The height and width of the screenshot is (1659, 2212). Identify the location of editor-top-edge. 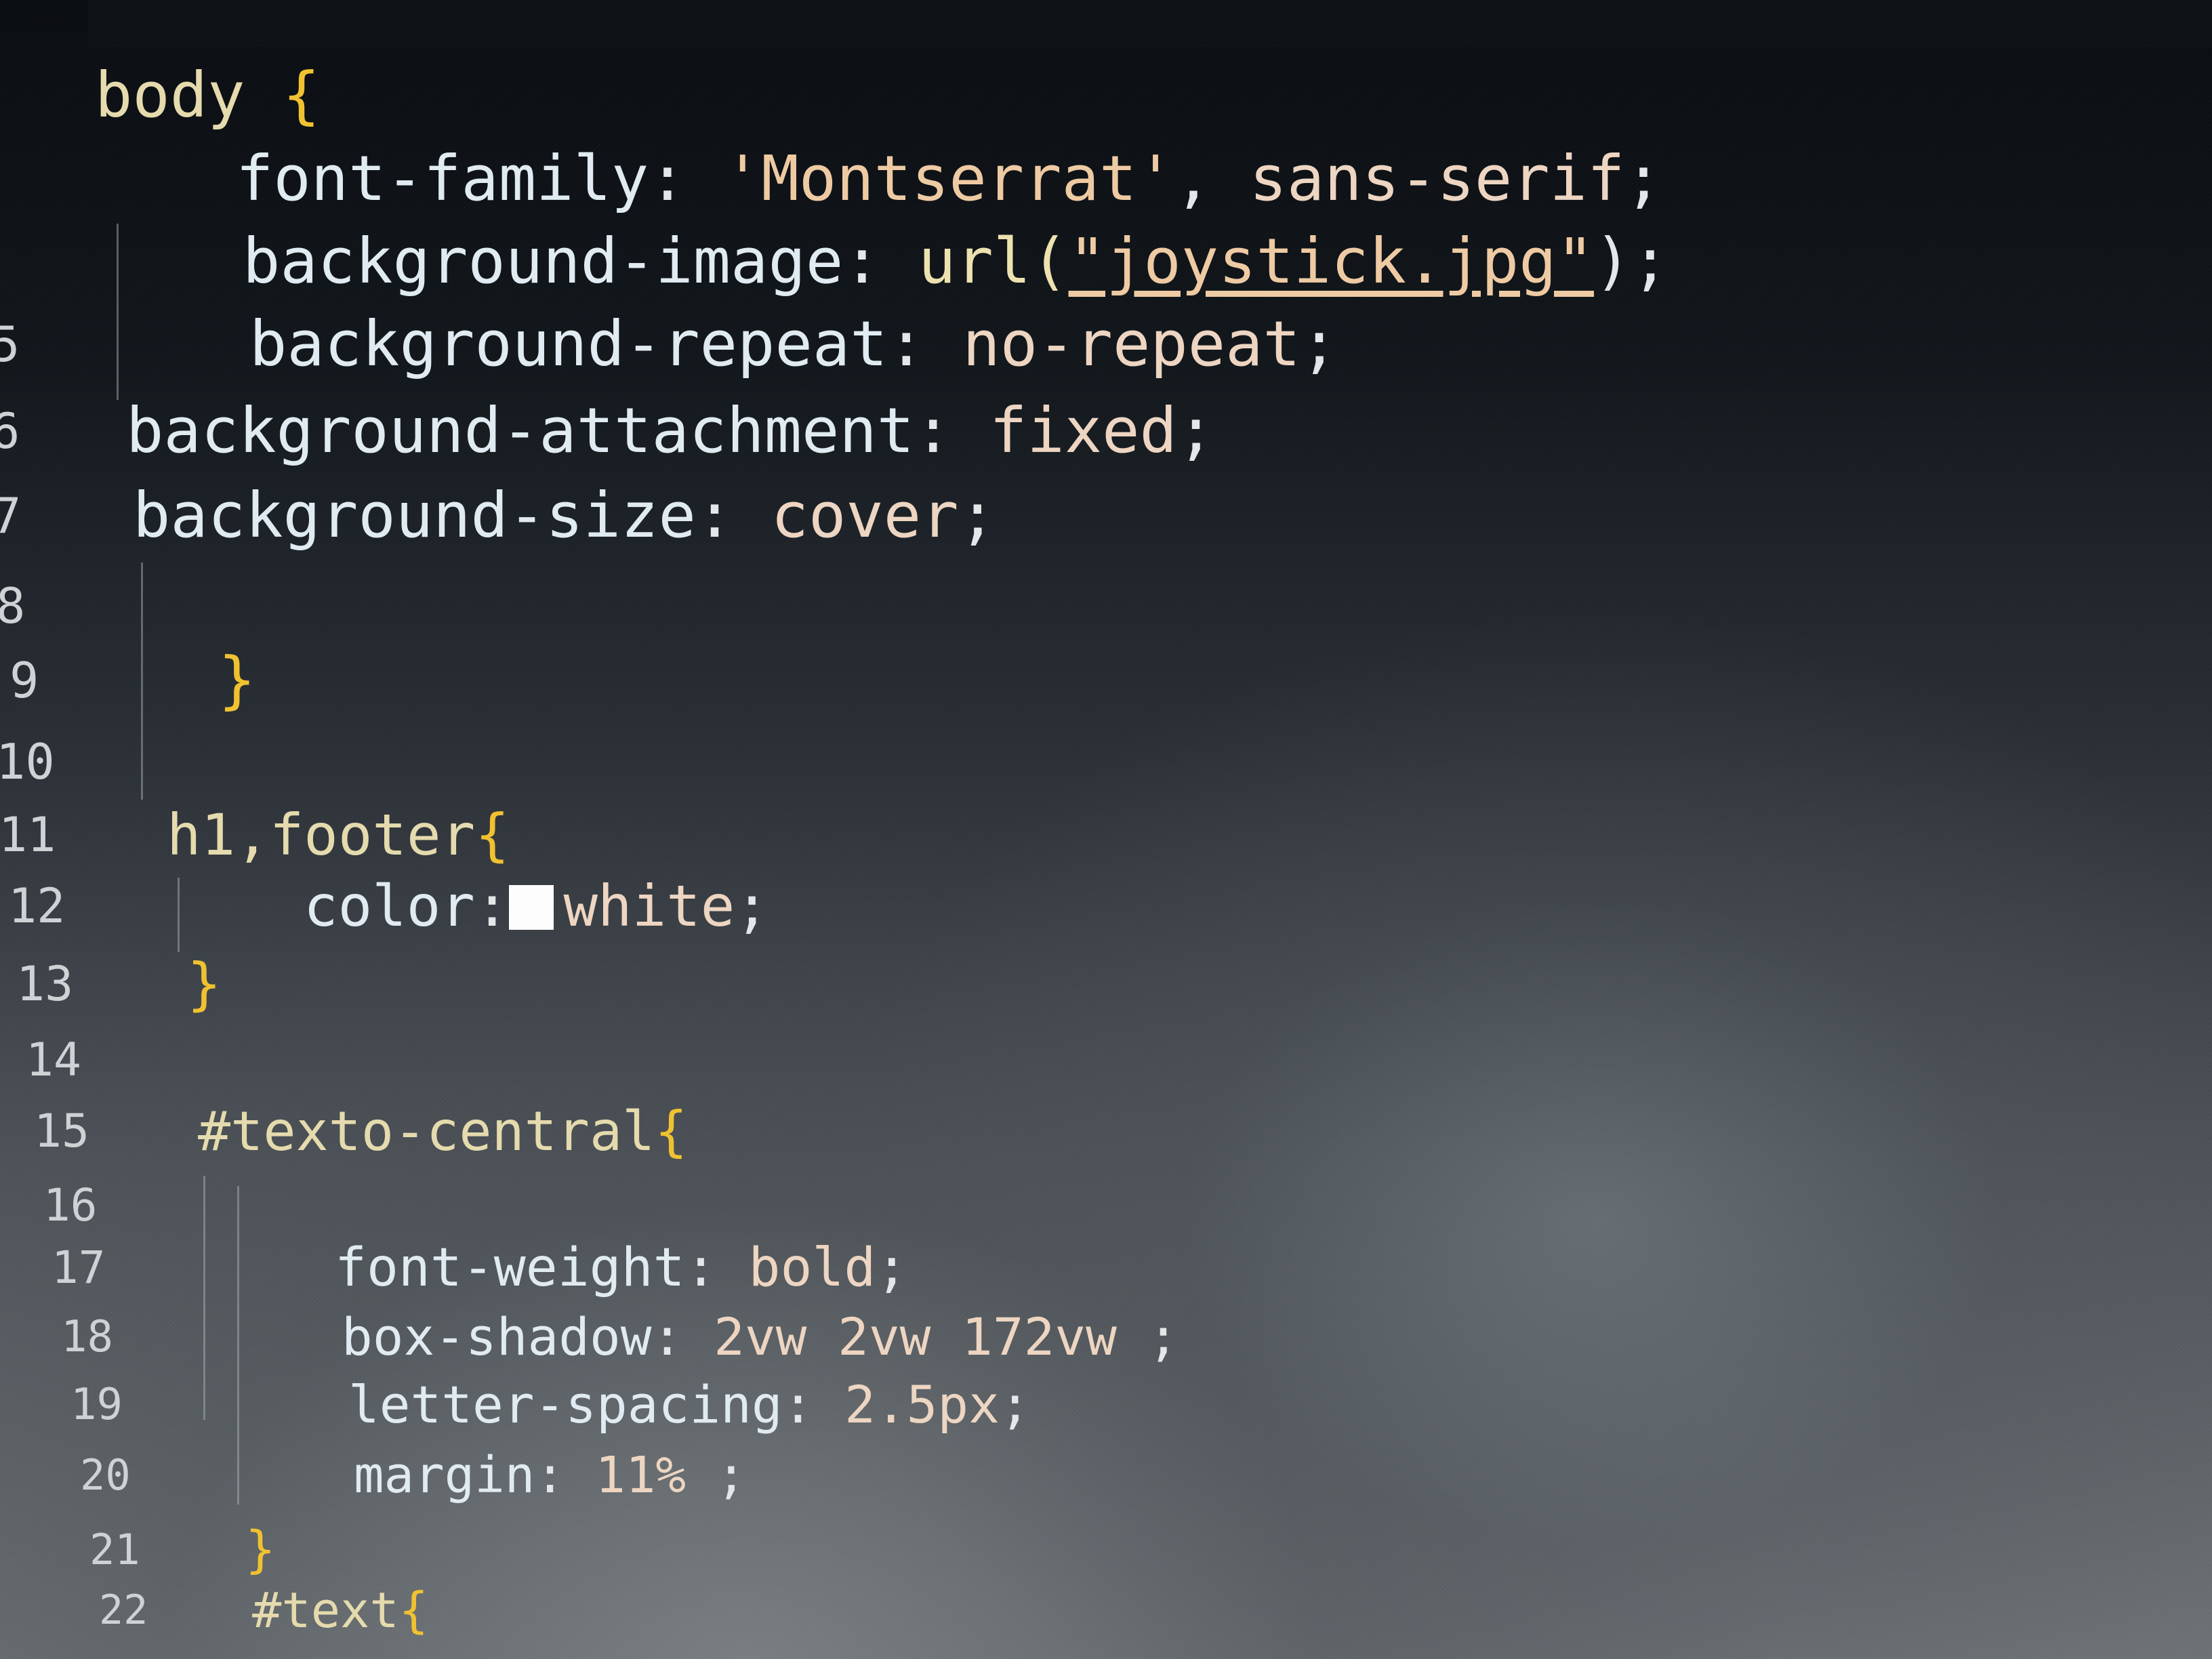
(1150, 23).